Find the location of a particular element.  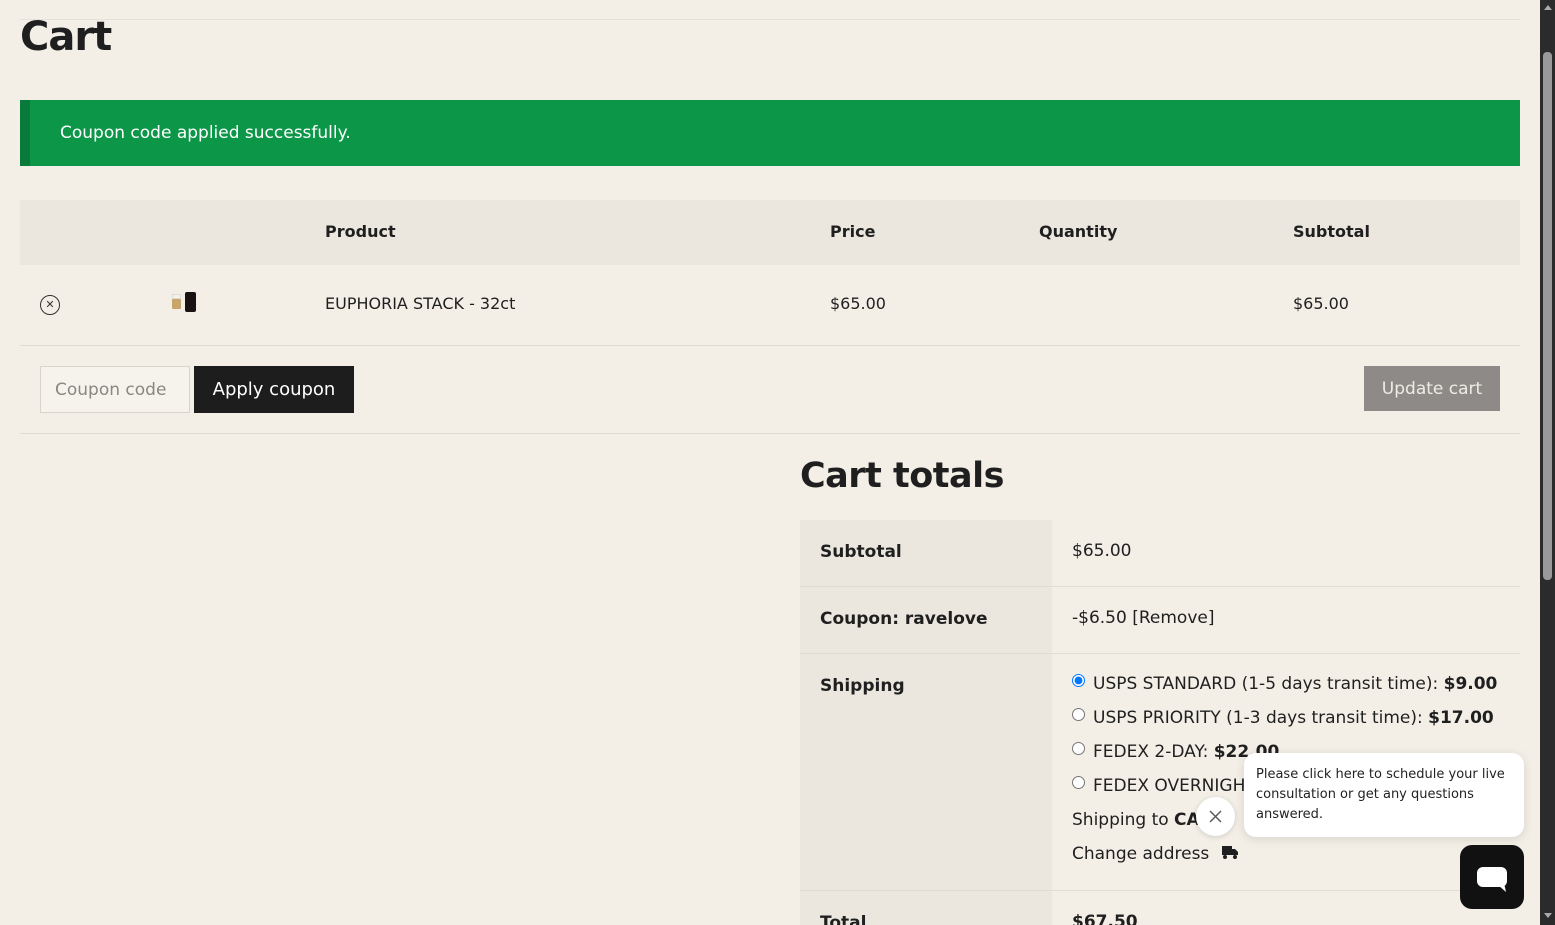

totals-row-total: Total $67.50 is located at coordinates (1160, 908).